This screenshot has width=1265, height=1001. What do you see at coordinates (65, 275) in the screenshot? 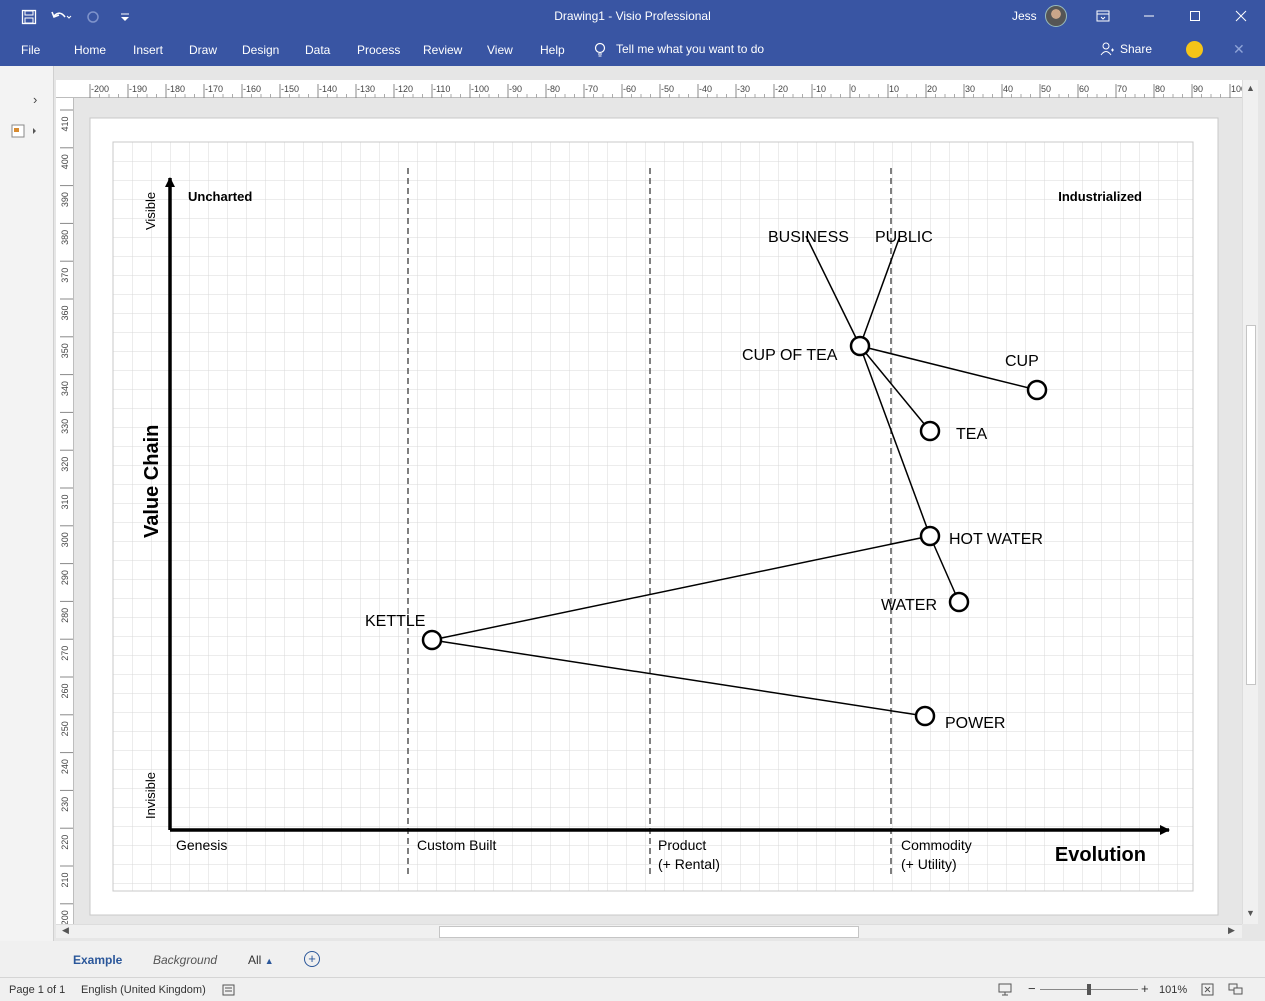
I see `ruler-label: 370` at bounding box center [65, 275].